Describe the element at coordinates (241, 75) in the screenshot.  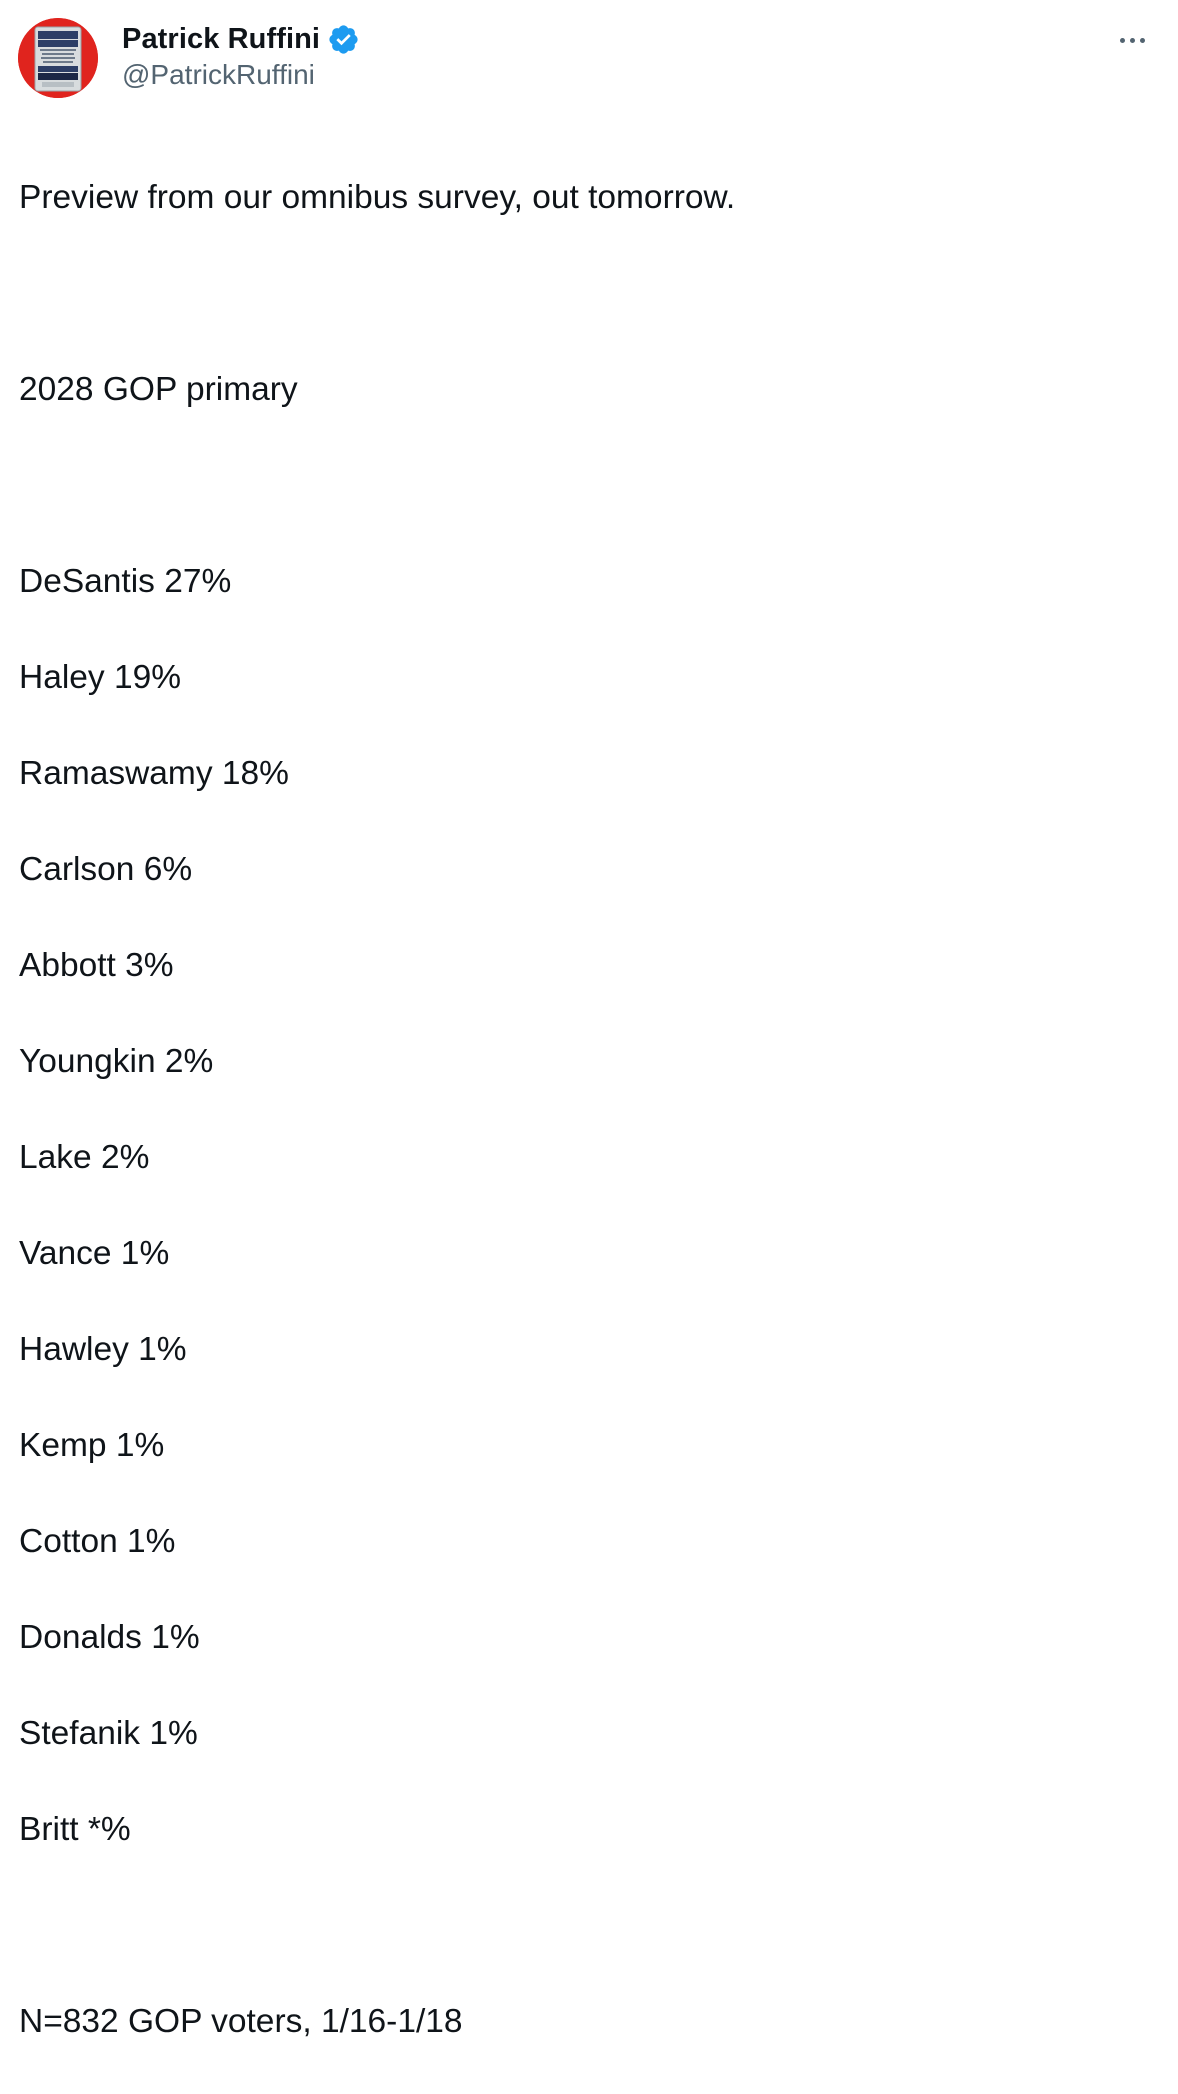
I see `user-handle: @PatrickRuffini` at that location.